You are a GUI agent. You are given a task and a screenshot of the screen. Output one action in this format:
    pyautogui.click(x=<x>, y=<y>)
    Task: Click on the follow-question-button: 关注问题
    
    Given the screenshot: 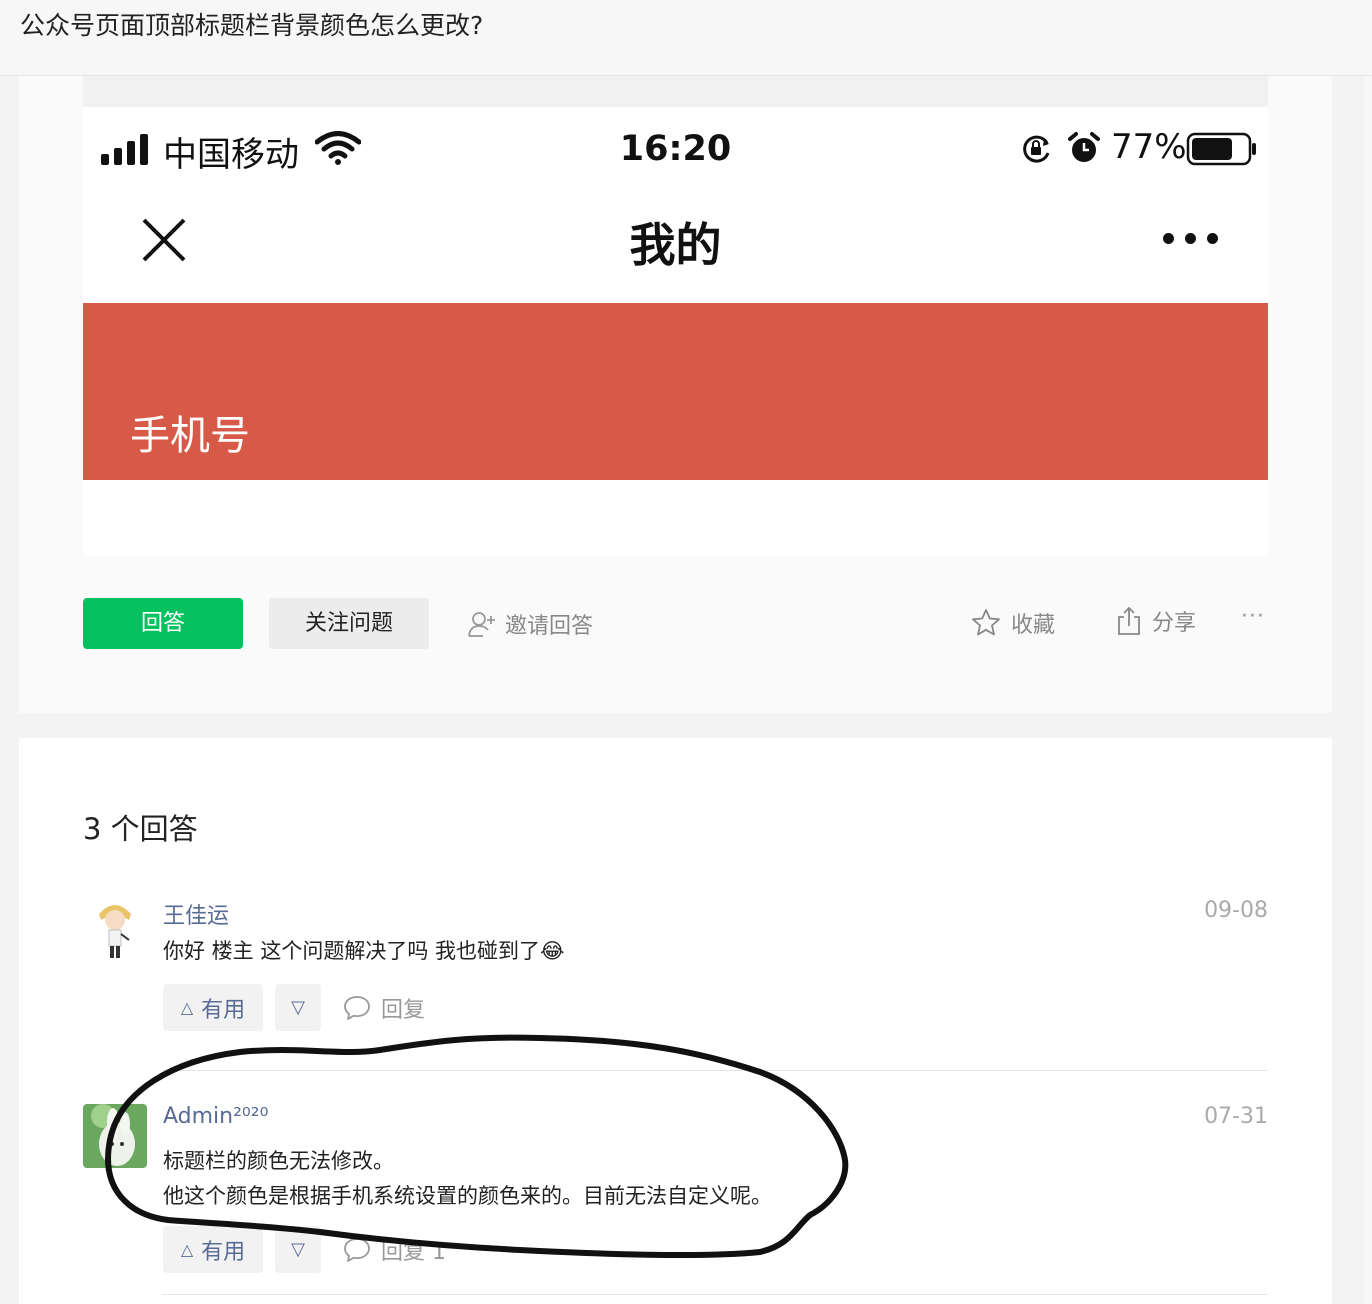 What is the action you would take?
    pyautogui.click(x=349, y=623)
    